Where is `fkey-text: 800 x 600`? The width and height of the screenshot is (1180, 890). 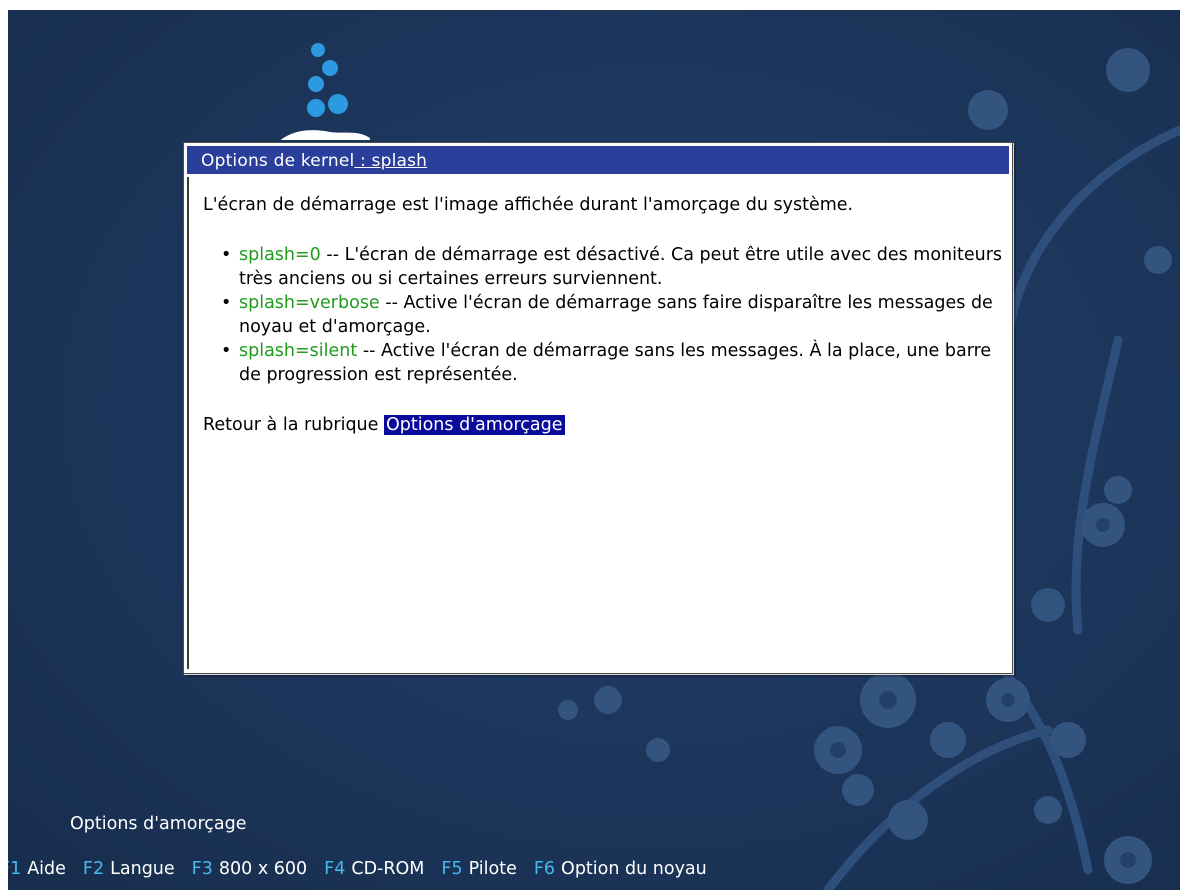
fkey-text: 800 x 600 is located at coordinates (263, 869).